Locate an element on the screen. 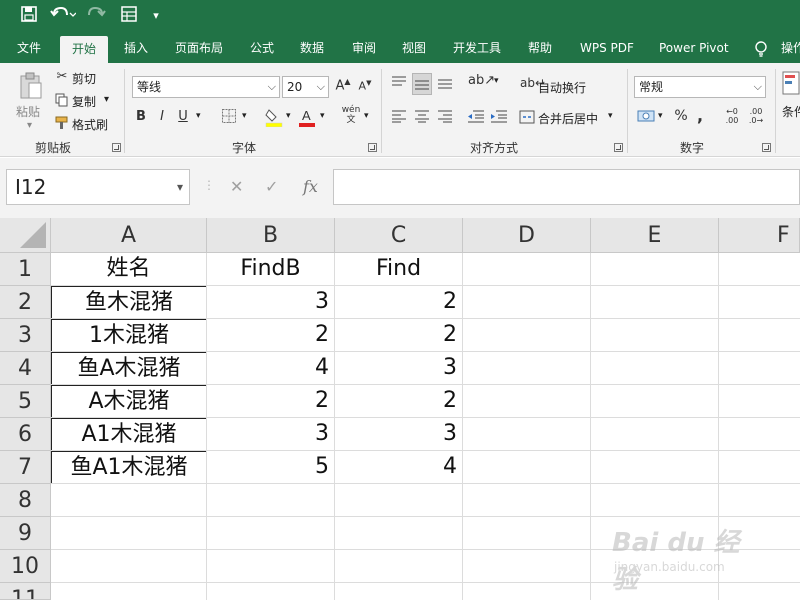  conditional-format-icon is located at coordinates (790, 86).